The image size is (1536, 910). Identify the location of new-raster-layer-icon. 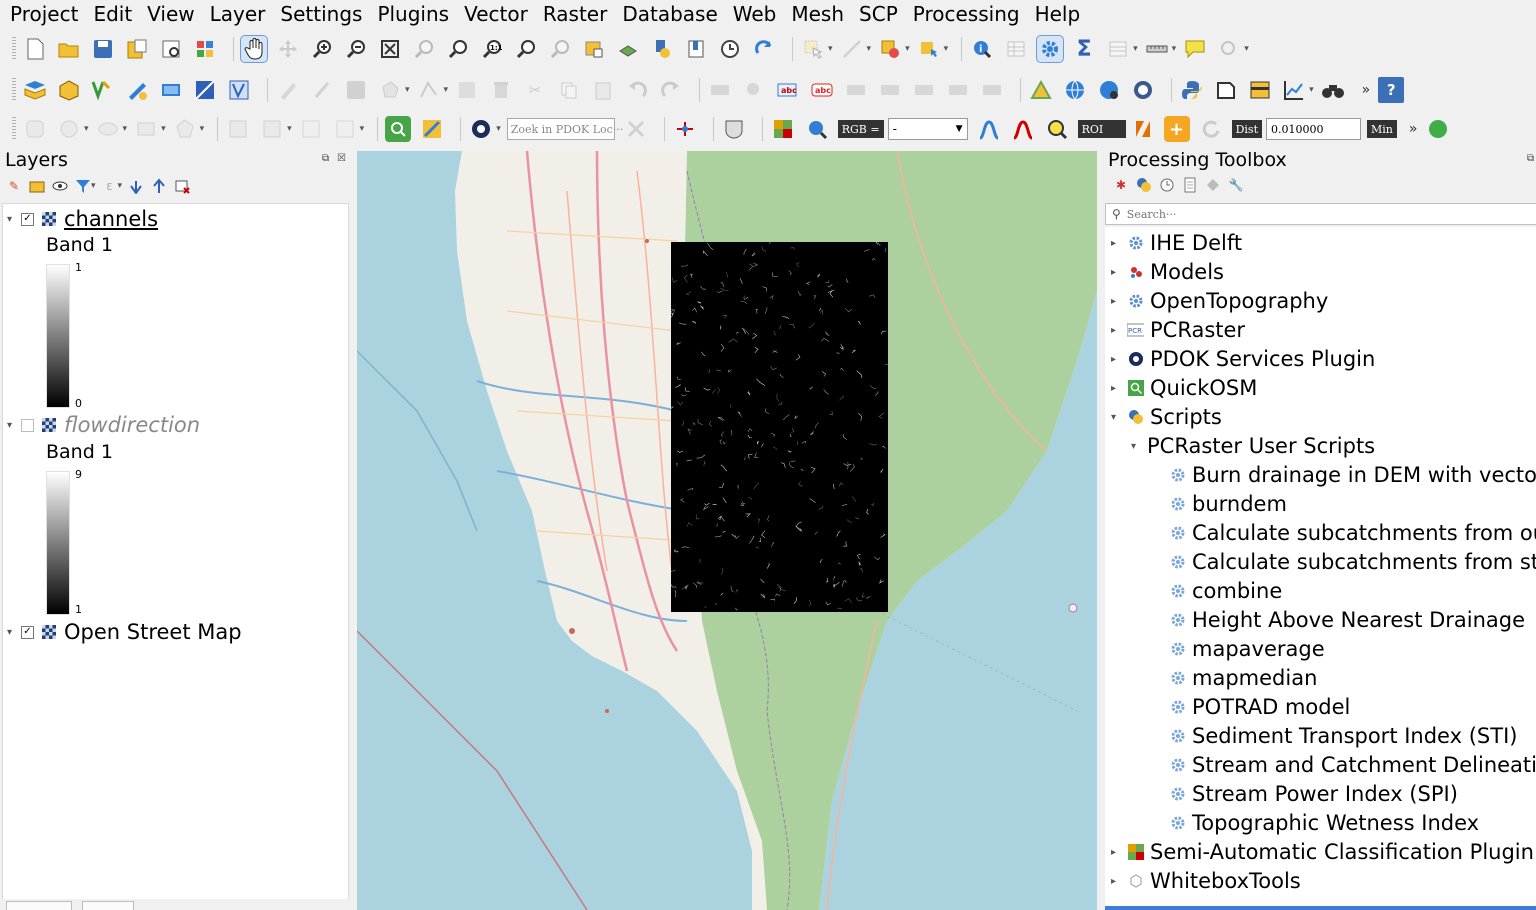
(205, 90).